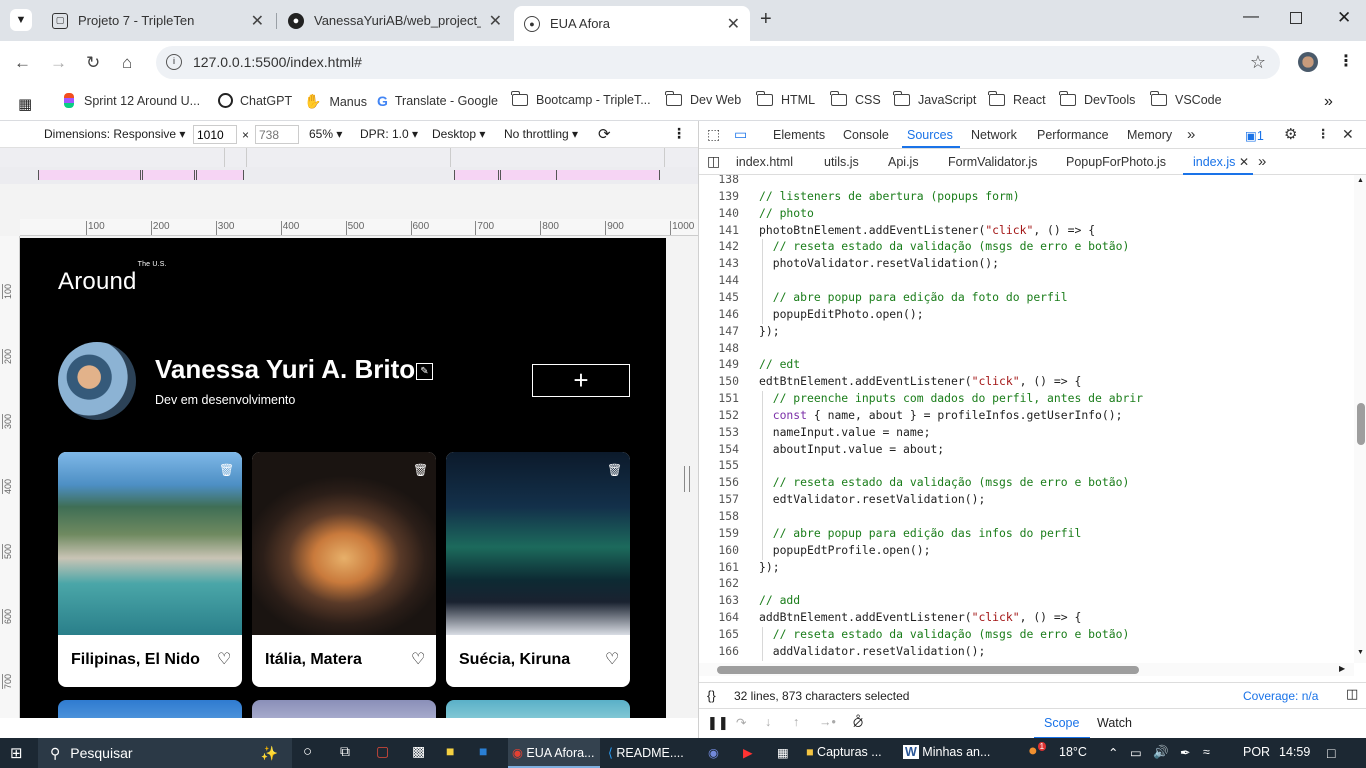  What do you see at coordinates (889, 196) in the screenshot?
I see `code-line: // listeners de abertura (popups form)` at bounding box center [889, 196].